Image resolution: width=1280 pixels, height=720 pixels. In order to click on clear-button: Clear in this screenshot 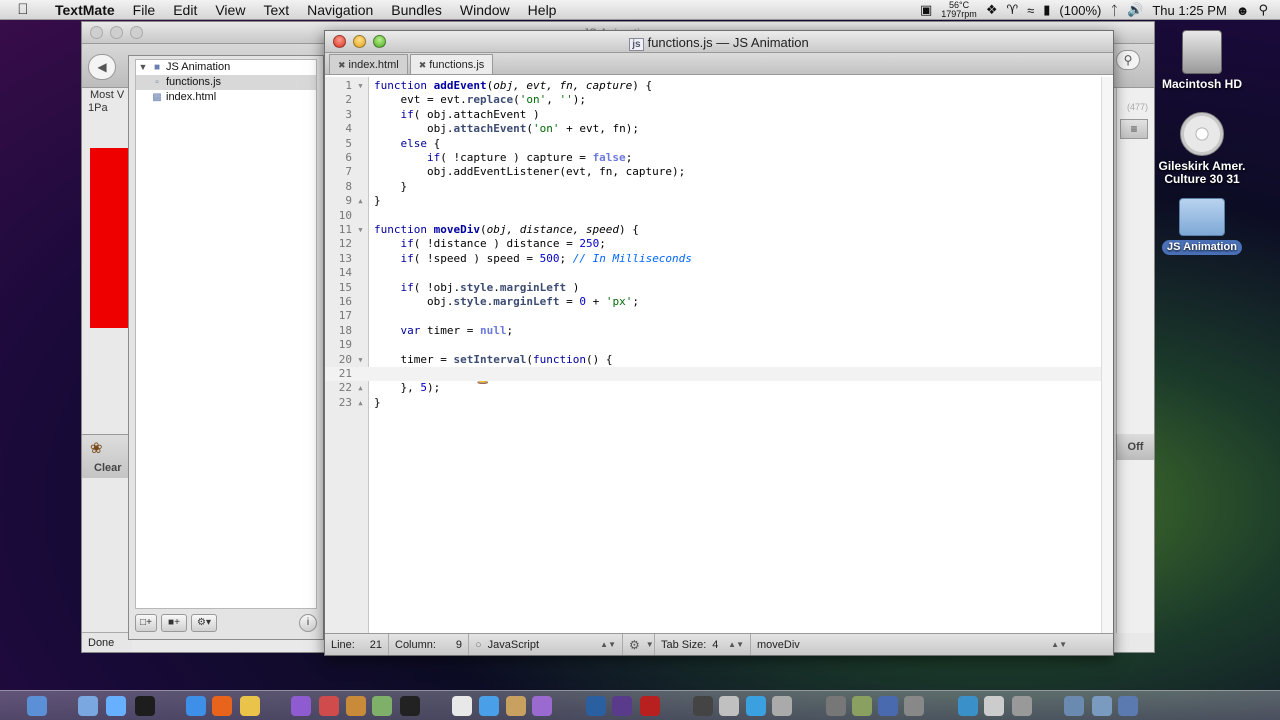, I will do `click(108, 468)`.